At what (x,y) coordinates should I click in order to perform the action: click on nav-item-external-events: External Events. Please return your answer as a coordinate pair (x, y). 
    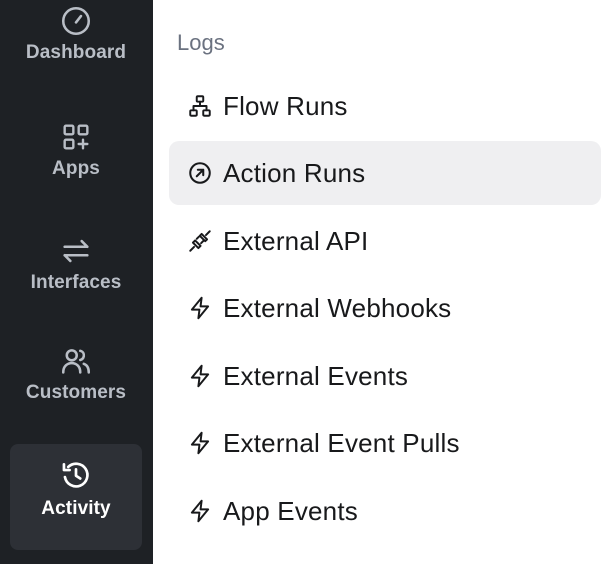
    Looking at the image, I should click on (385, 376).